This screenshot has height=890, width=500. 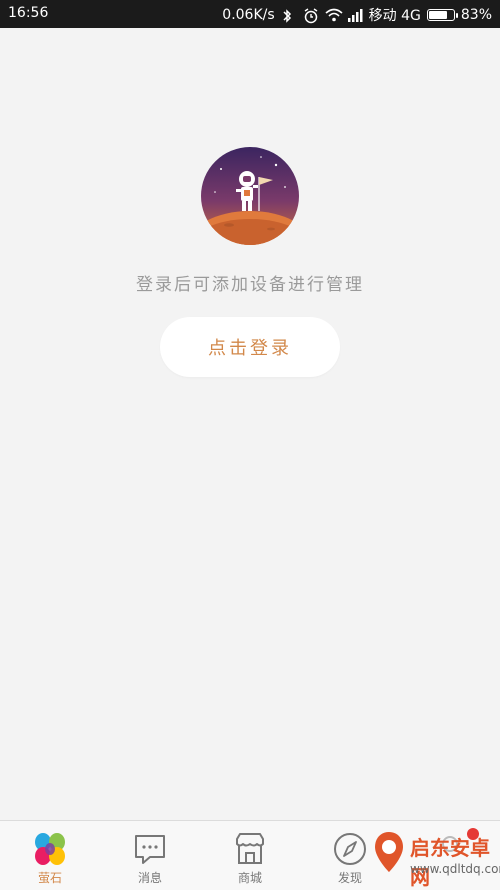 I want to click on signal-icon, so click(x=355, y=15).